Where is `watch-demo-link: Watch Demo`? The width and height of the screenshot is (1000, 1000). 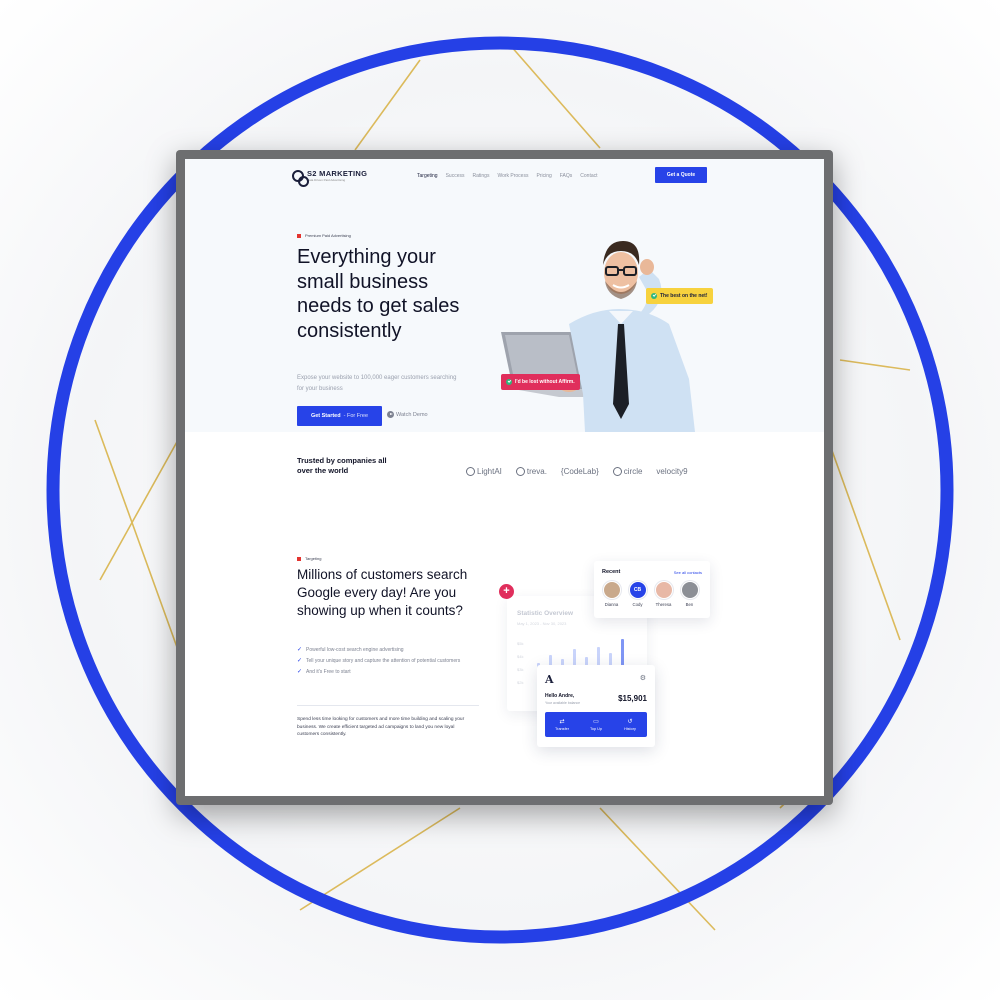 watch-demo-link: Watch Demo is located at coordinates (407, 414).